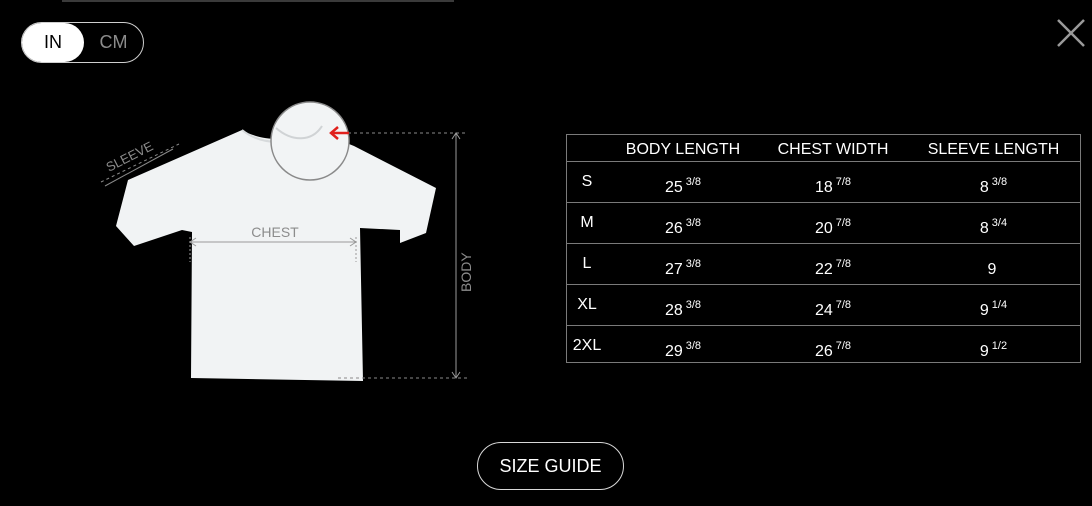 This screenshot has width=1092, height=506. What do you see at coordinates (823, 310) in the screenshot?
I see `whole: 24` at bounding box center [823, 310].